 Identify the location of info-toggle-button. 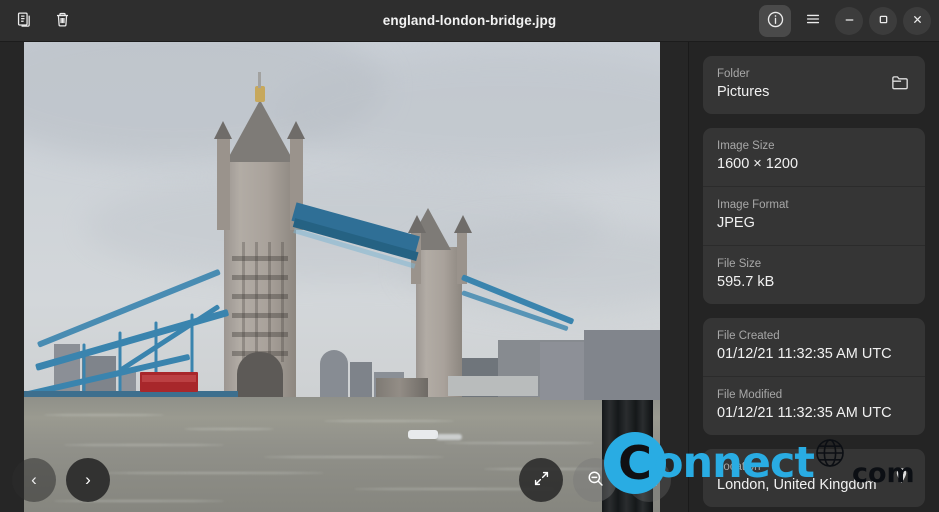
(775, 20).